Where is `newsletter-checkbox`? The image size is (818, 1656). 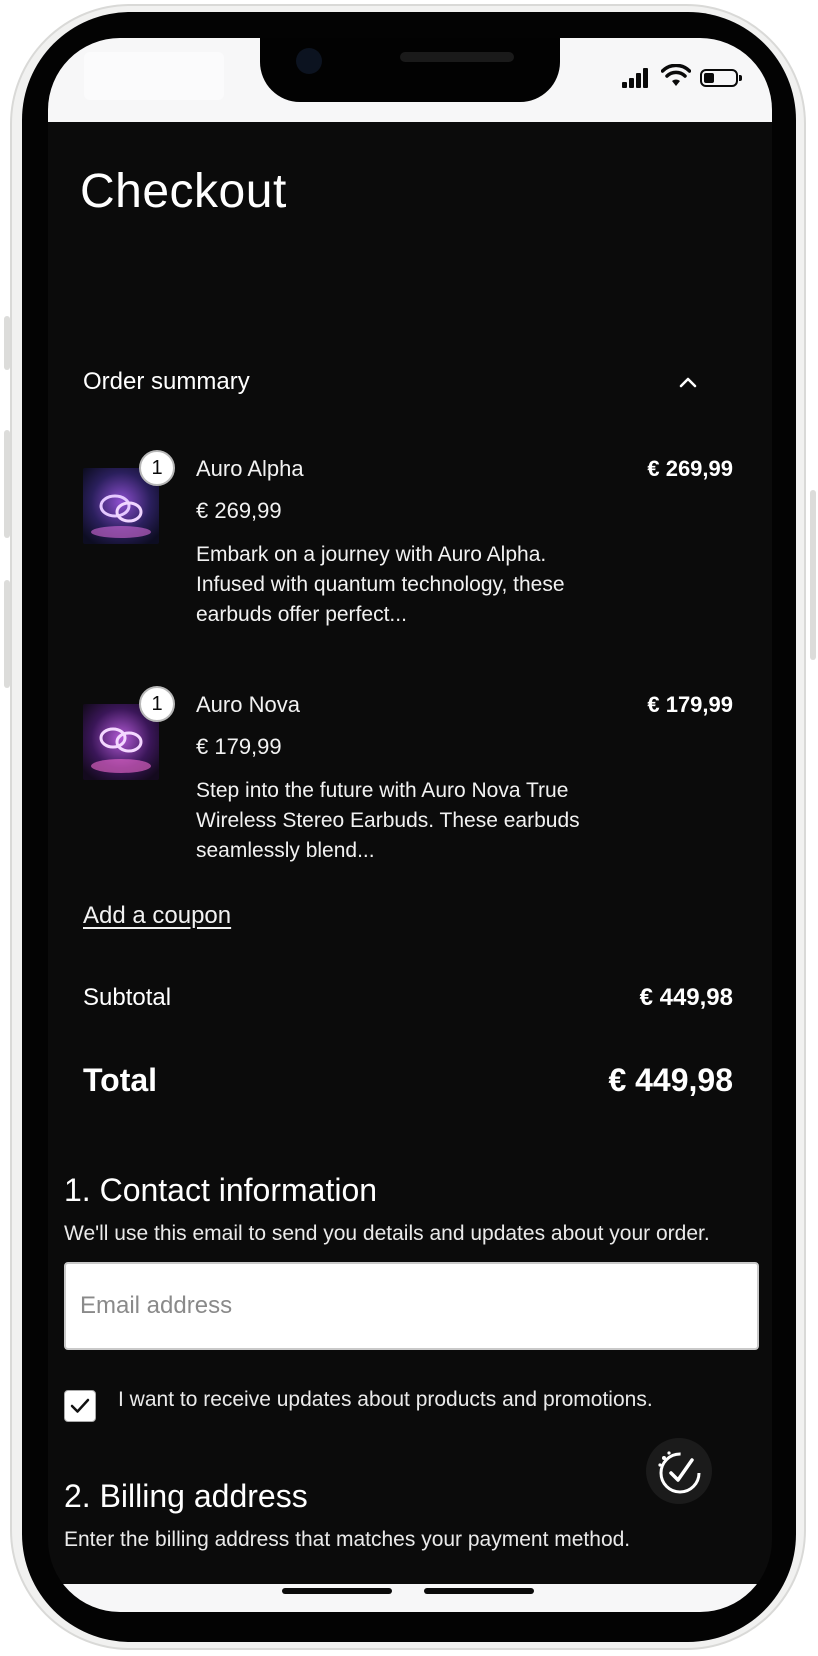 newsletter-checkbox is located at coordinates (80, 1406).